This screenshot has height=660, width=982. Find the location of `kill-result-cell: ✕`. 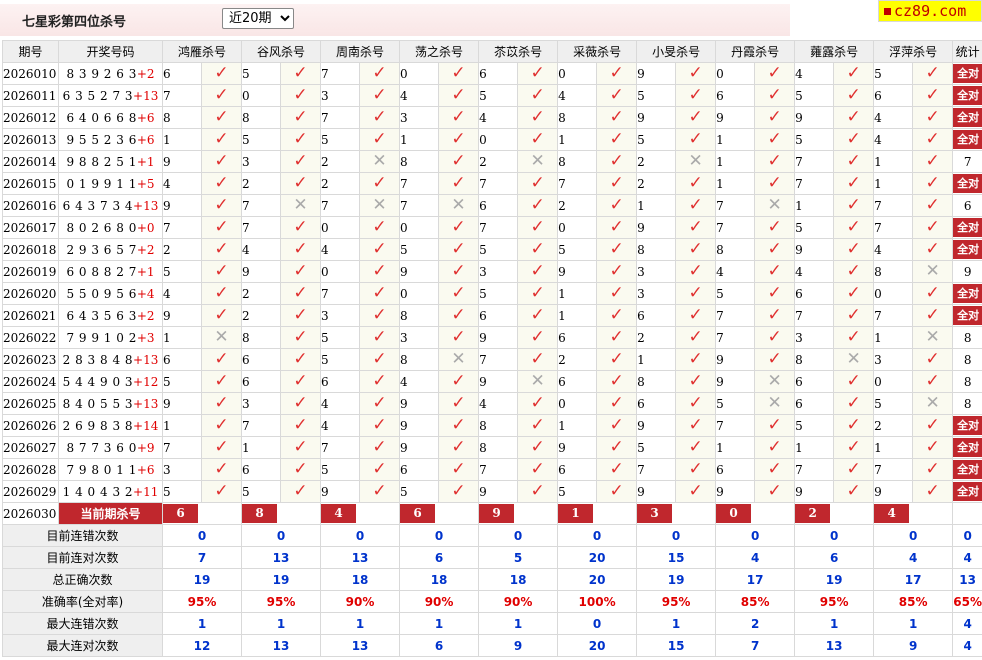

kill-result-cell: ✕ is located at coordinates (775, 381).